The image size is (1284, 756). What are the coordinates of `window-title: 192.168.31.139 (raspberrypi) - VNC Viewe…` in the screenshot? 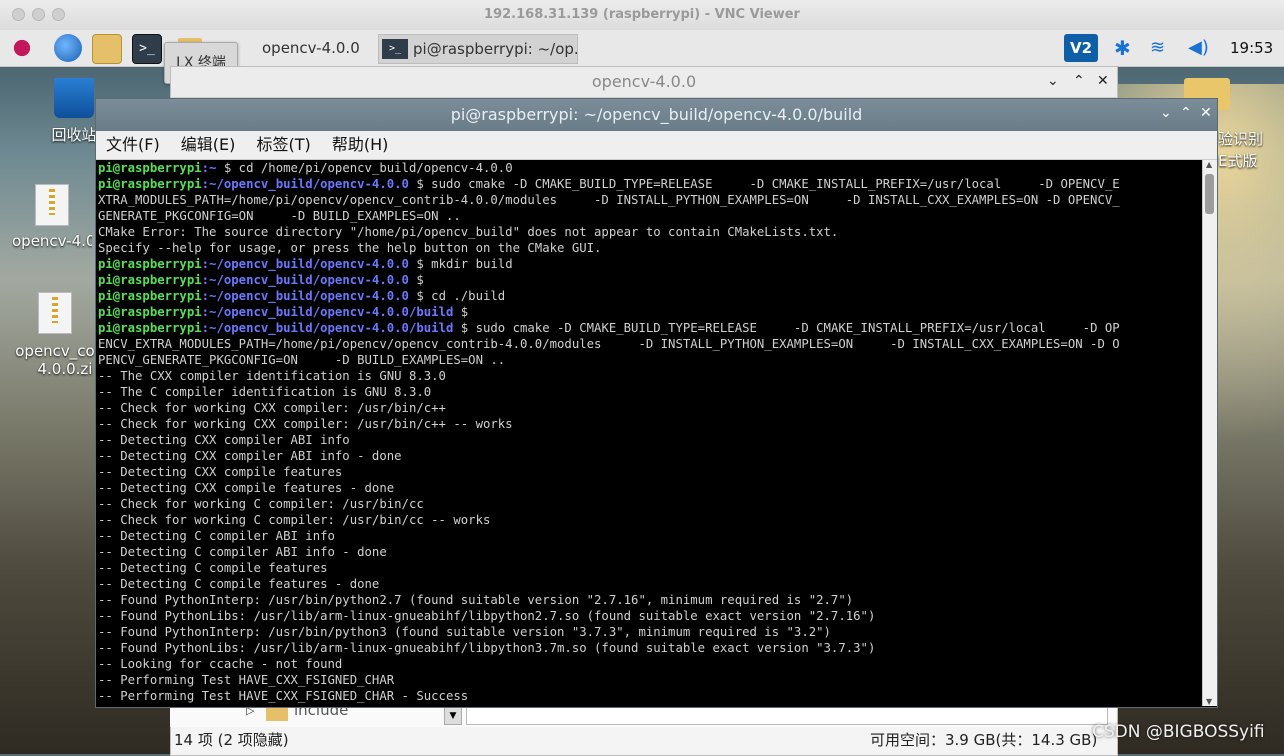 It's located at (642, 14).